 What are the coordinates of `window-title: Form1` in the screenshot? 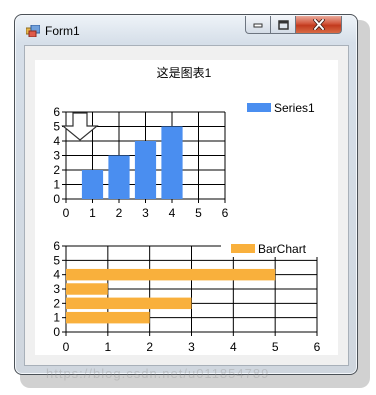 It's located at (62, 31).